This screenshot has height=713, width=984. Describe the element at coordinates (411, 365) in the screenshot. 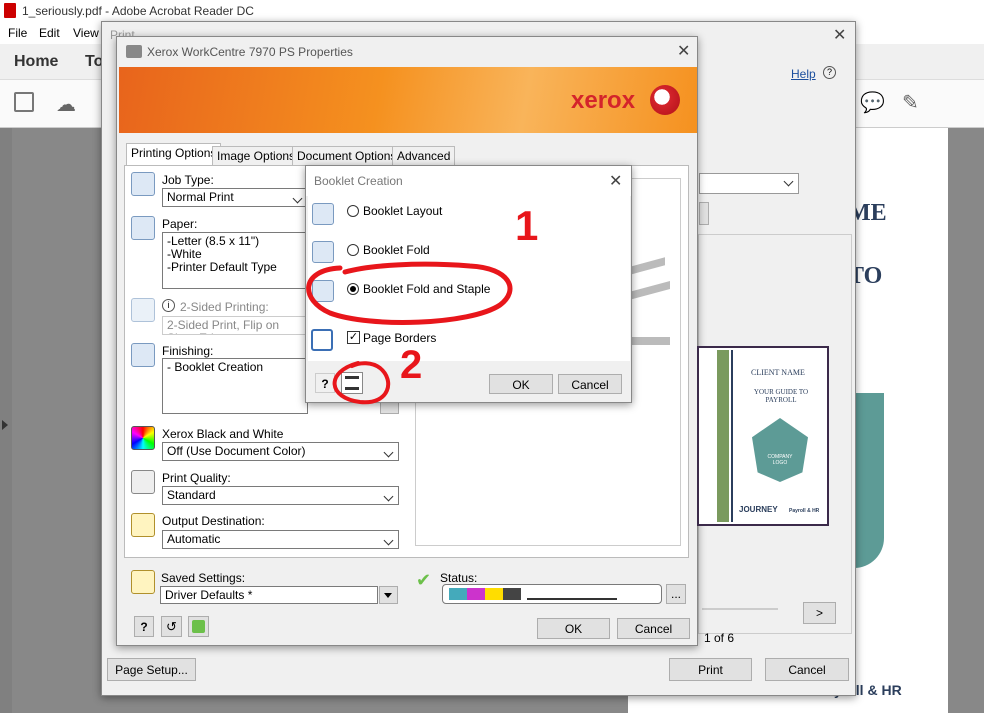

I see `annotation-number-2: 2` at that location.